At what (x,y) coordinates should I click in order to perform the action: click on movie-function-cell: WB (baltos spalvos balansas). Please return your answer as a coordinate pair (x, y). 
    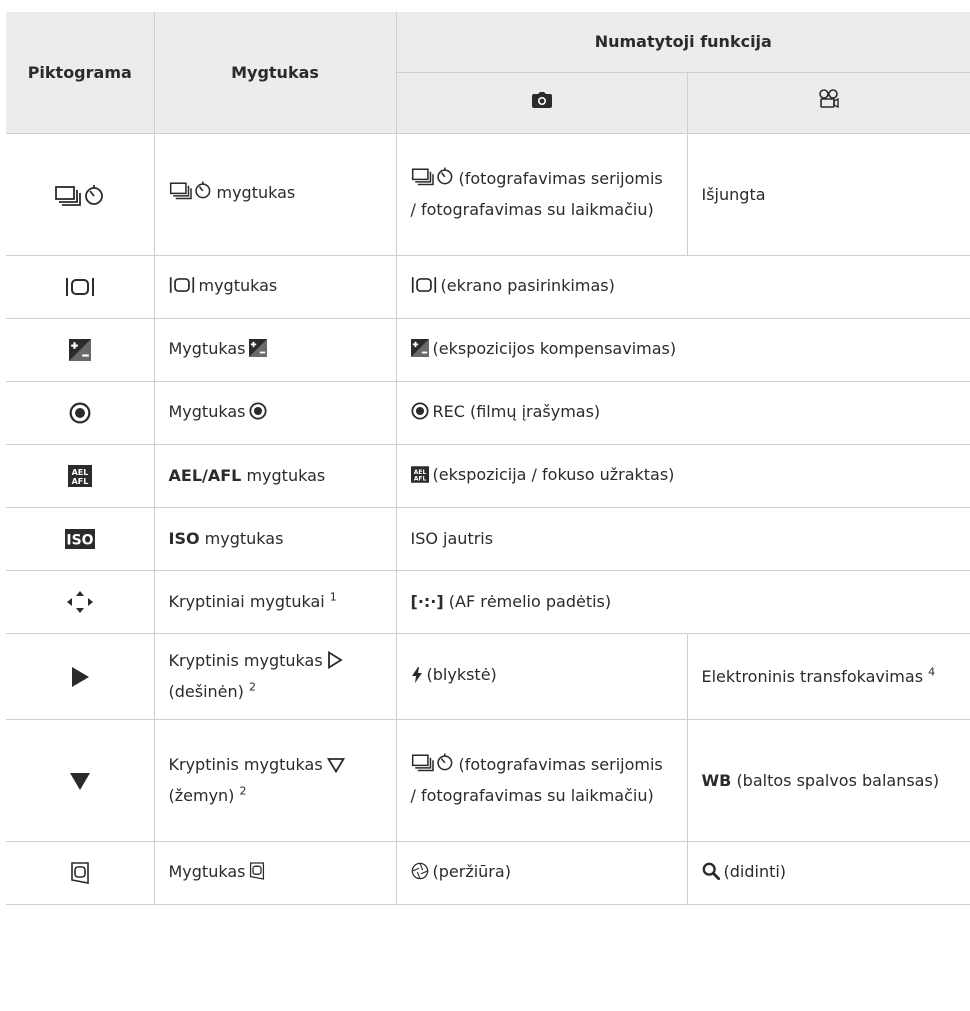
    Looking at the image, I should click on (828, 780).